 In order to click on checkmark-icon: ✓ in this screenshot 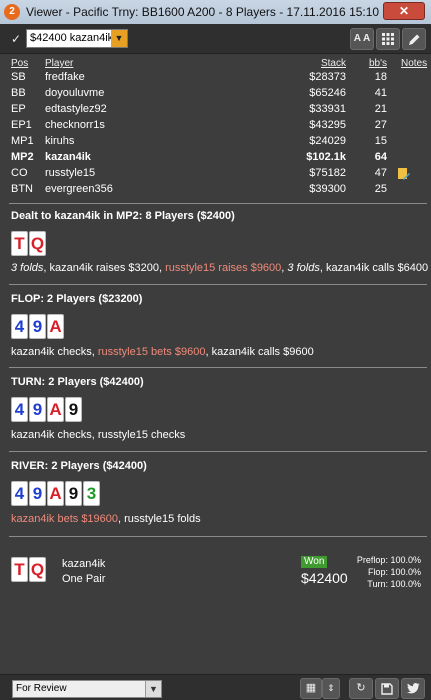, I will do `click(17, 39)`.